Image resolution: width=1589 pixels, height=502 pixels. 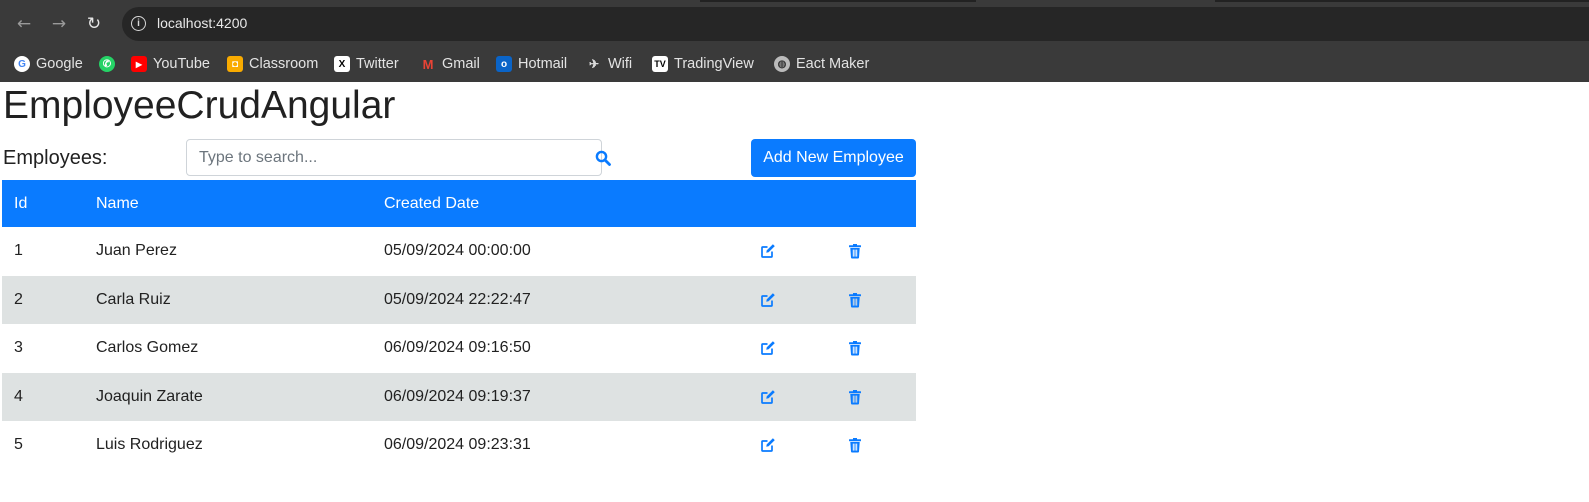 I want to click on column-header-id: Id, so click(x=21, y=203).